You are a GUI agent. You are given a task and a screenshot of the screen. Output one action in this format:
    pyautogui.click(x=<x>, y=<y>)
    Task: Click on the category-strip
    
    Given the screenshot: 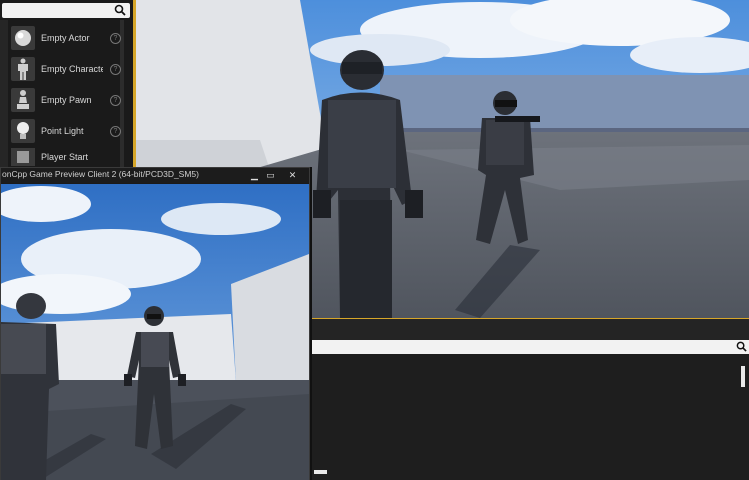 What is the action you would take?
    pyautogui.click(x=4, y=94)
    